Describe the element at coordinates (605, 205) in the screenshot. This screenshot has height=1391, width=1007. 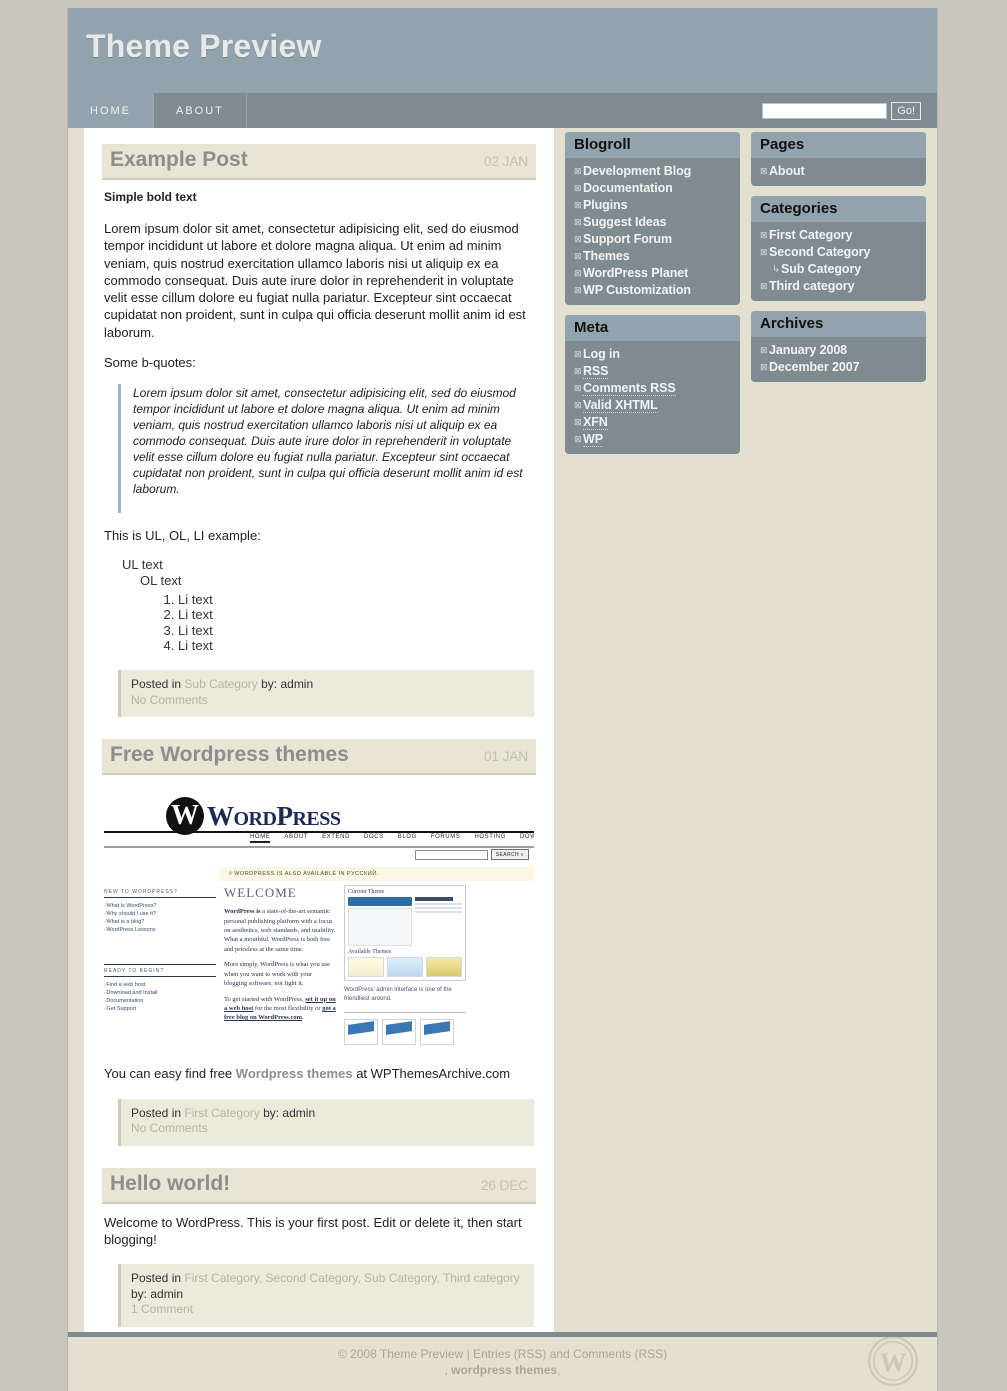
I see `blogroll-link-plugins: Plugins` at that location.